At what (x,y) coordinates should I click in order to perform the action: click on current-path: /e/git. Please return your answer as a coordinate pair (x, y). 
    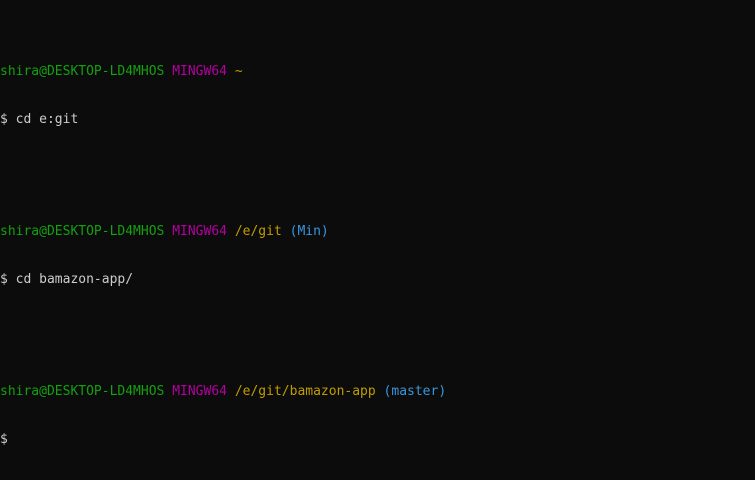
    Looking at the image, I should click on (258, 231).